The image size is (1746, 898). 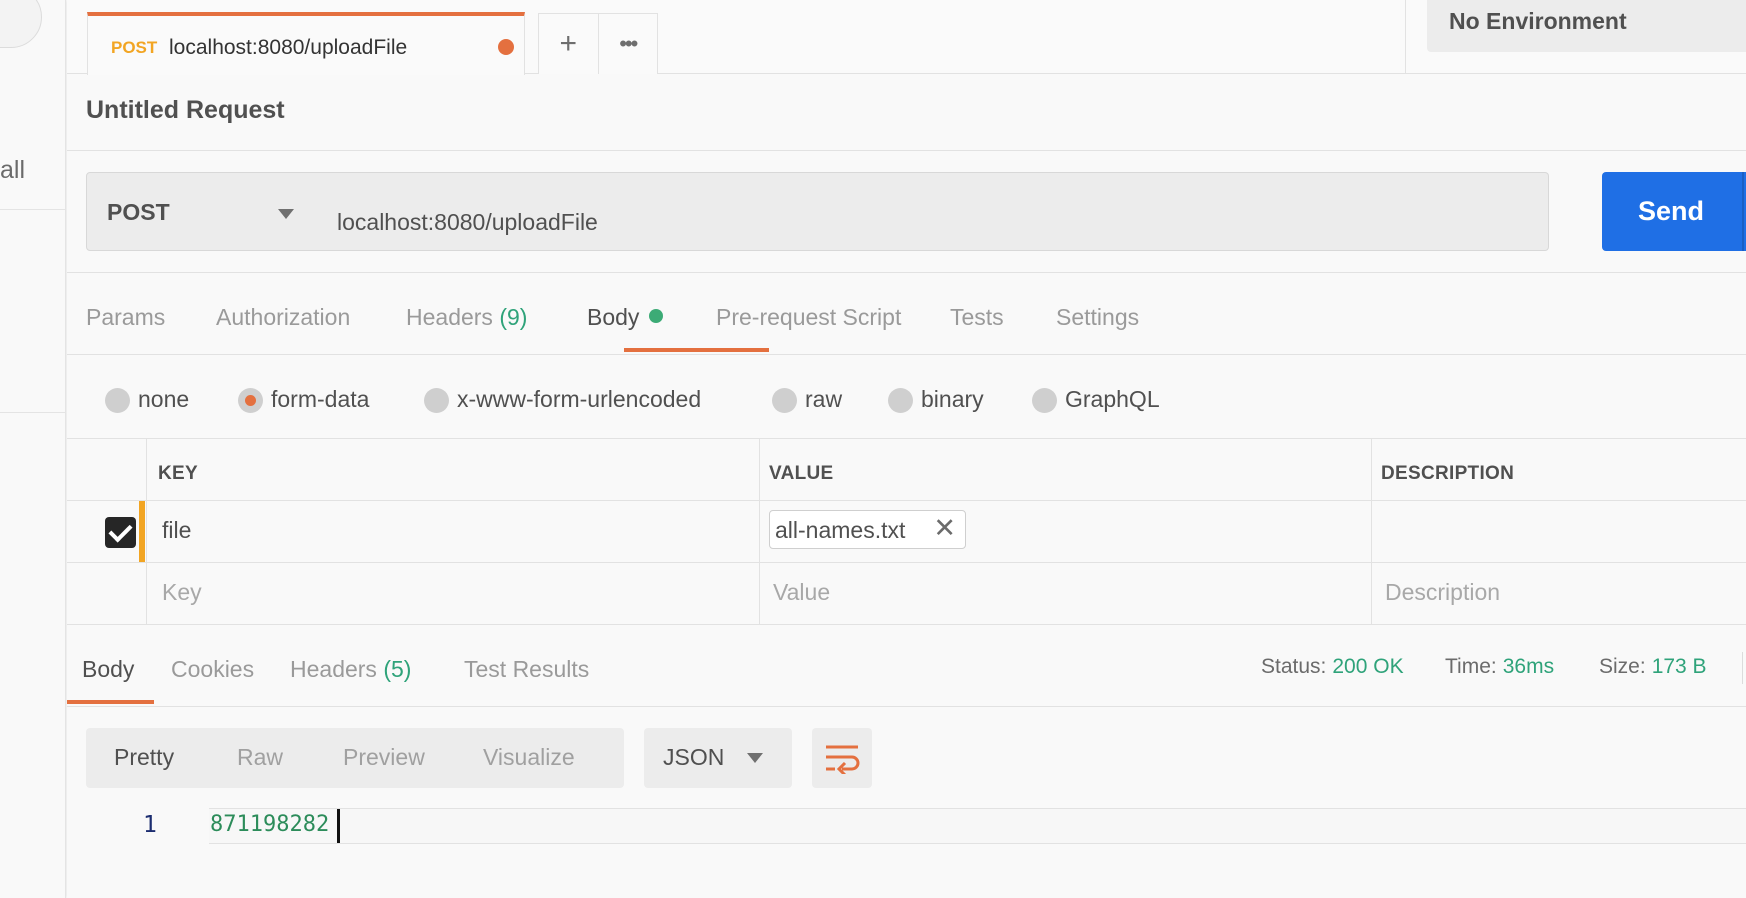 I want to click on response-body-value: 871198282, so click(x=269, y=824).